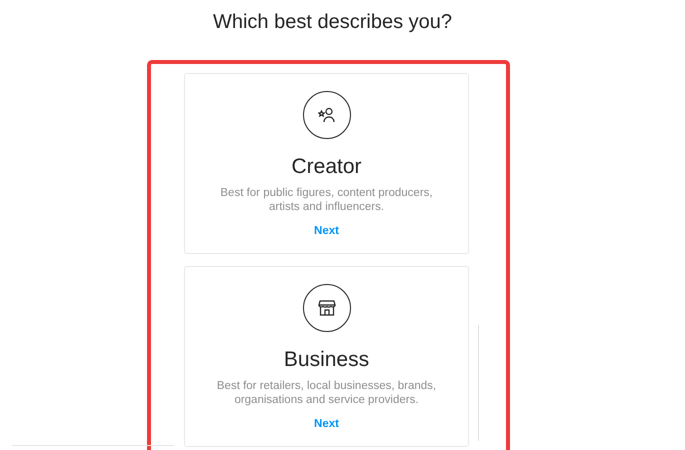 The height and width of the screenshot is (450, 685). Describe the element at coordinates (326, 360) in the screenshot. I see `option-title: Business` at that location.